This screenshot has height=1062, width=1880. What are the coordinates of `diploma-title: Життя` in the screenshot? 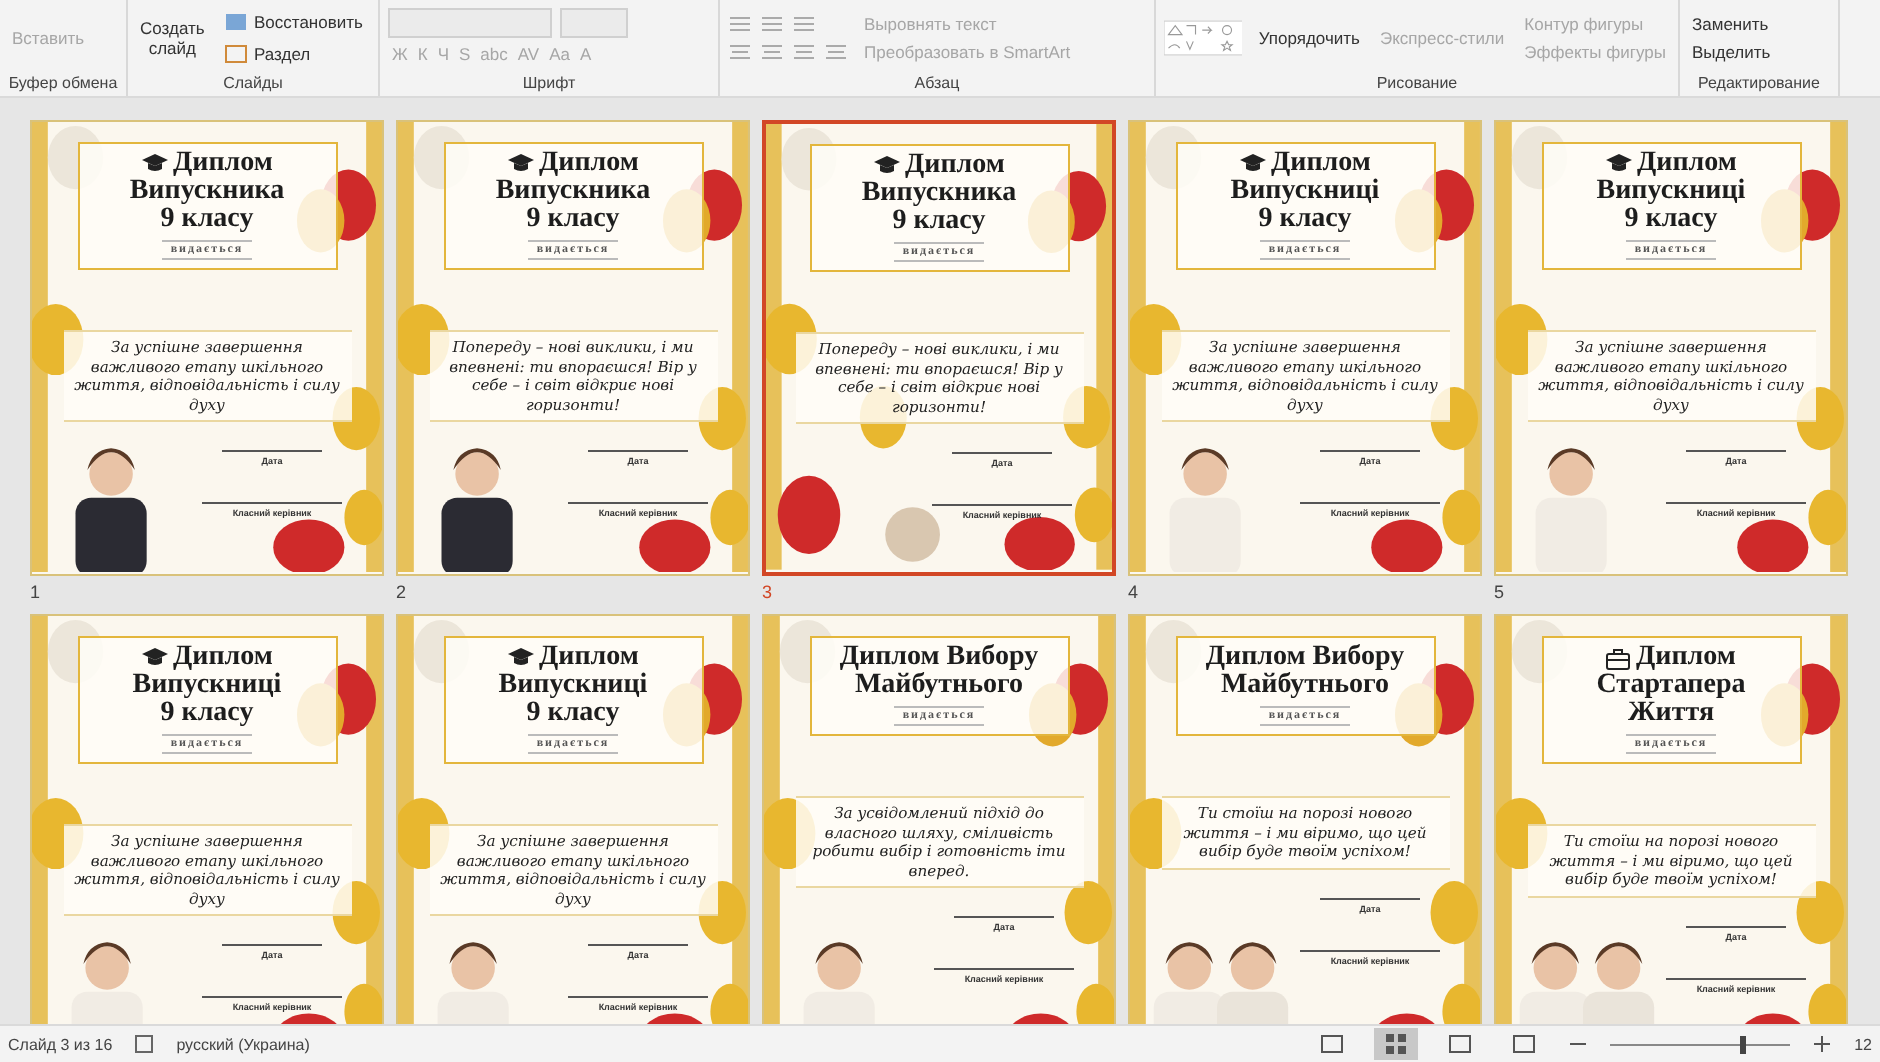 It's located at (1671, 714).